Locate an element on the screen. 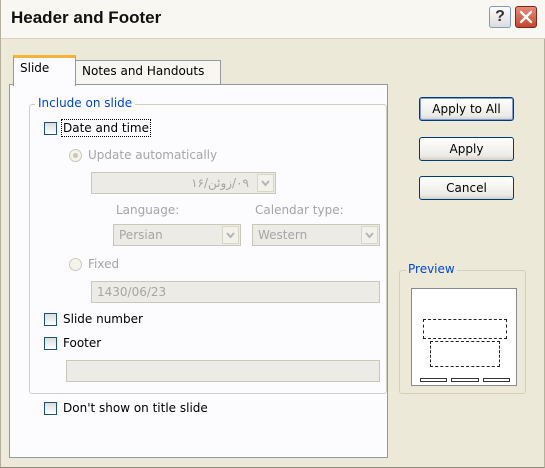  date-format-value: ۰۹/زوئن/۱۶ is located at coordinates (220, 183).